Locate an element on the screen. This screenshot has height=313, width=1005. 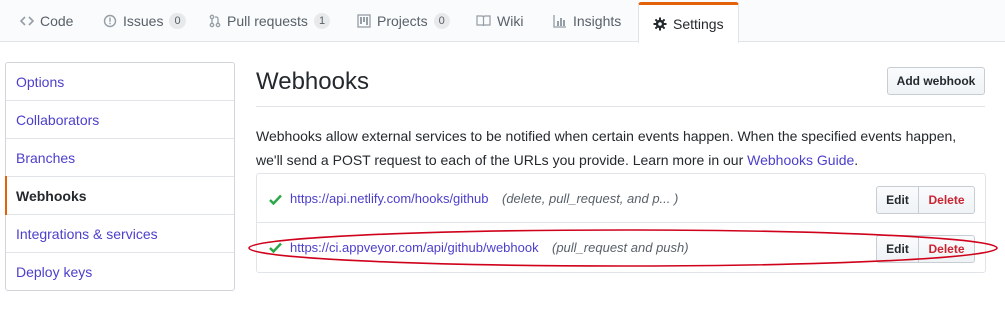
tab-code: Code is located at coordinates (46, 21).